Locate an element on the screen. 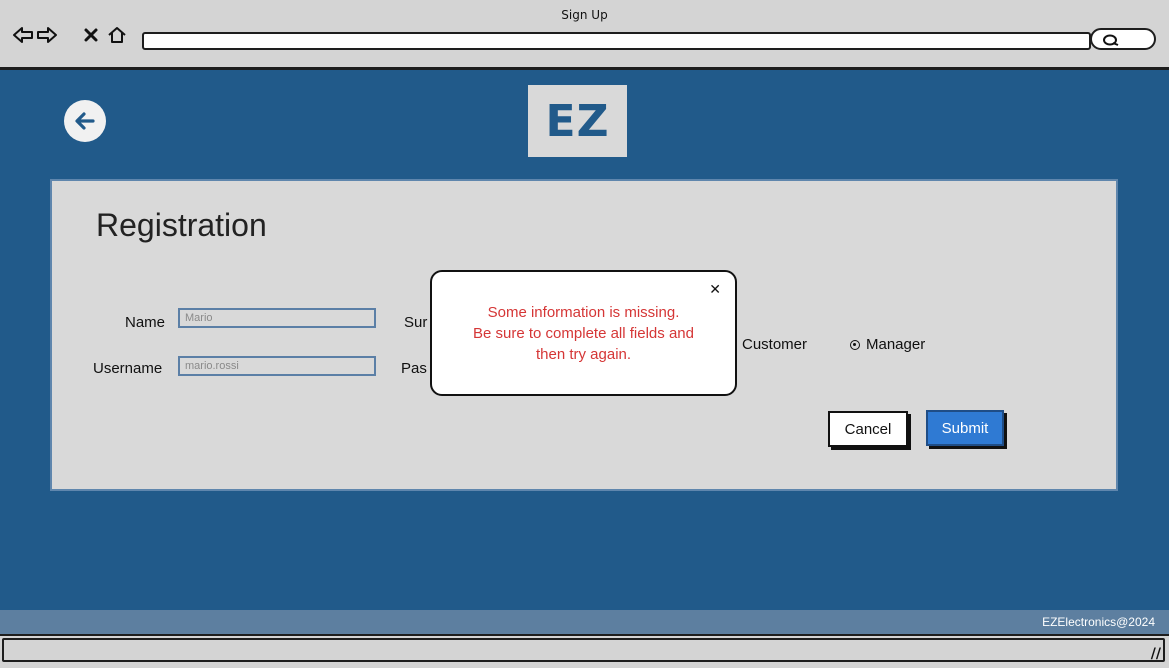 The height and width of the screenshot is (668, 1169). password-label: Pas is located at coordinates (414, 368).